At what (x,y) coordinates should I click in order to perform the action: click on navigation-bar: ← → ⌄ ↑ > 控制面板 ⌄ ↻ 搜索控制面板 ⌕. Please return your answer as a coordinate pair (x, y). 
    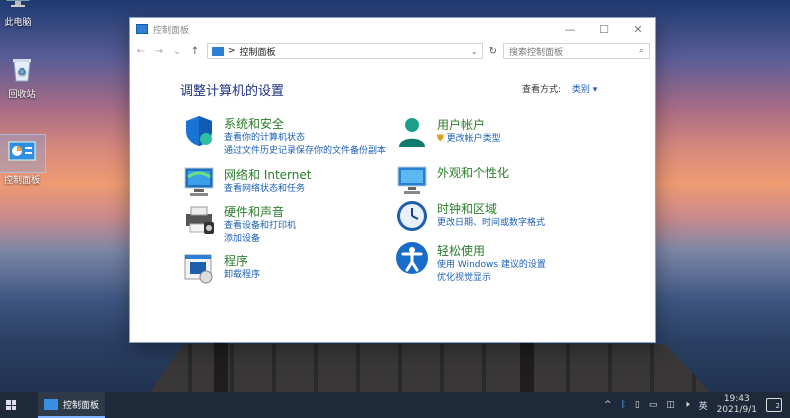
    Looking at the image, I should click on (392, 51).